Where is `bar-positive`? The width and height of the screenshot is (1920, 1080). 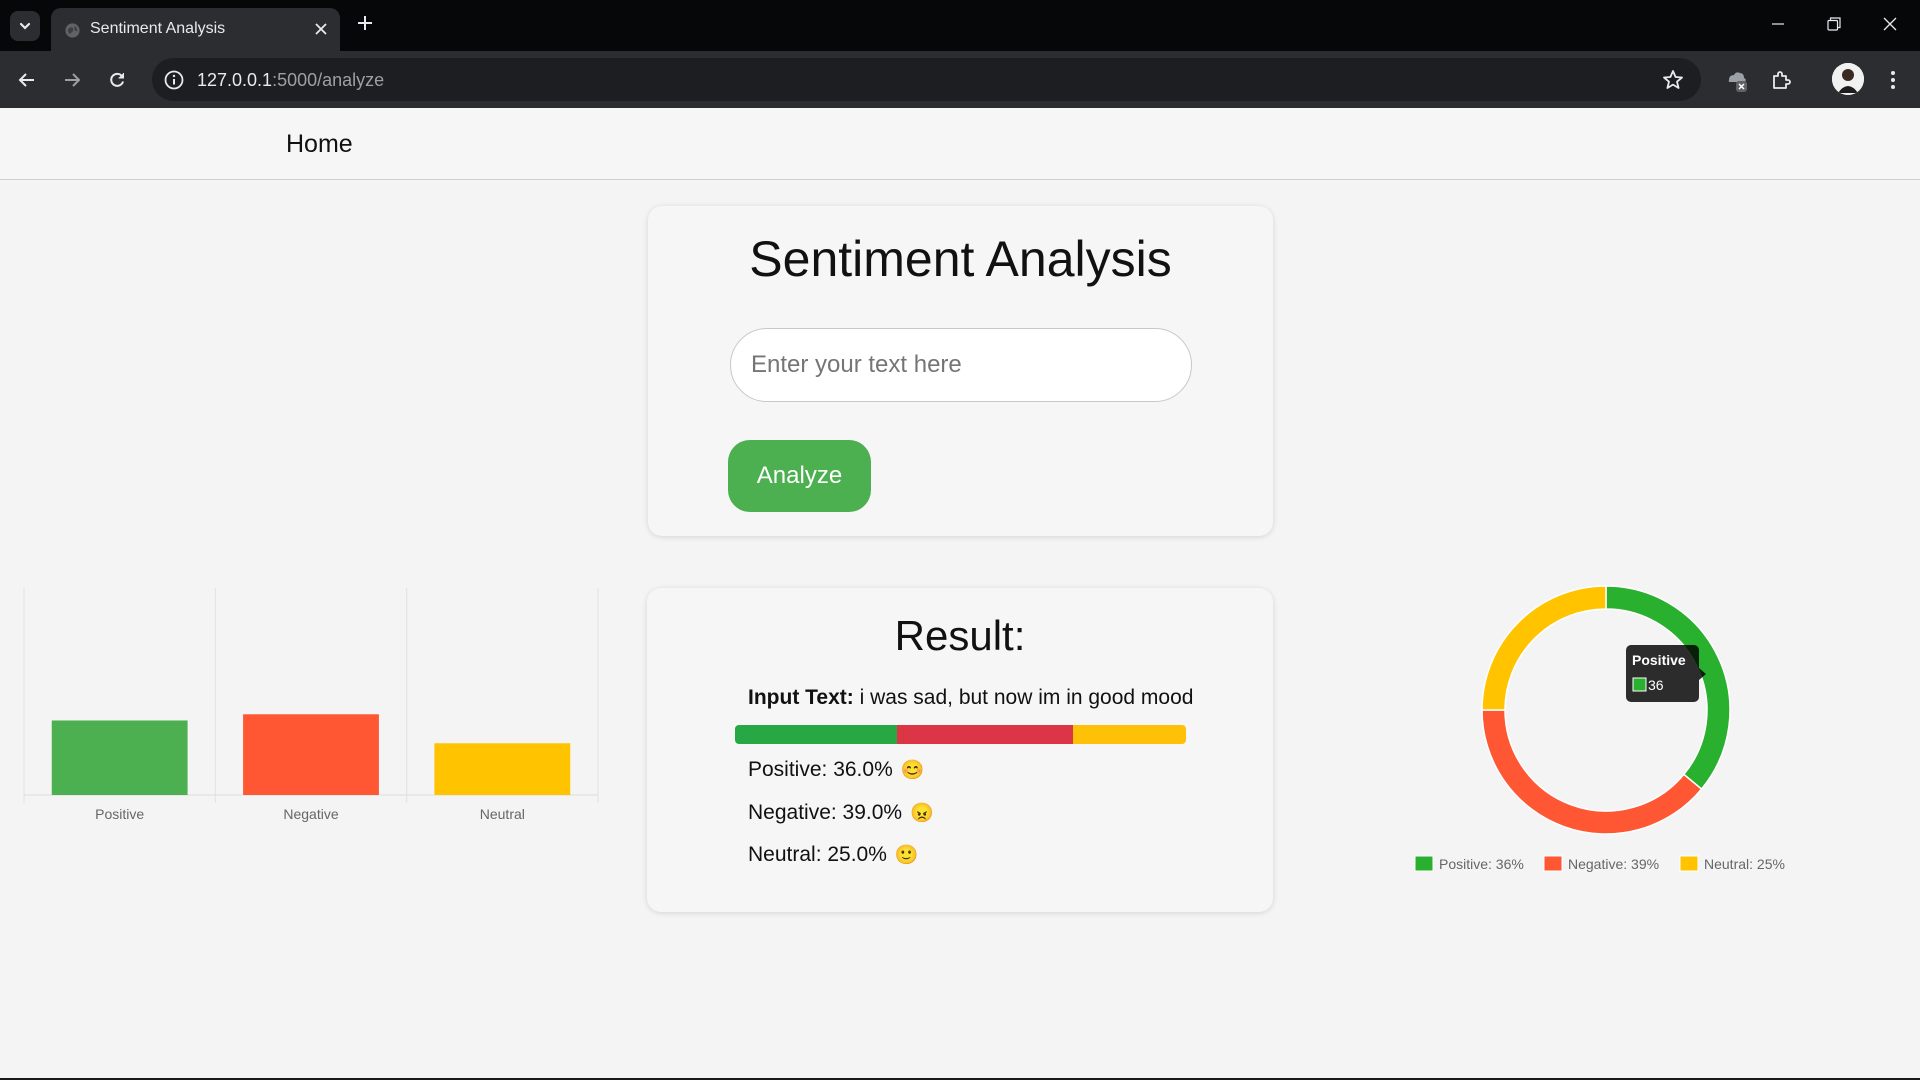 bar-positive is located at coordinates (119, 757).